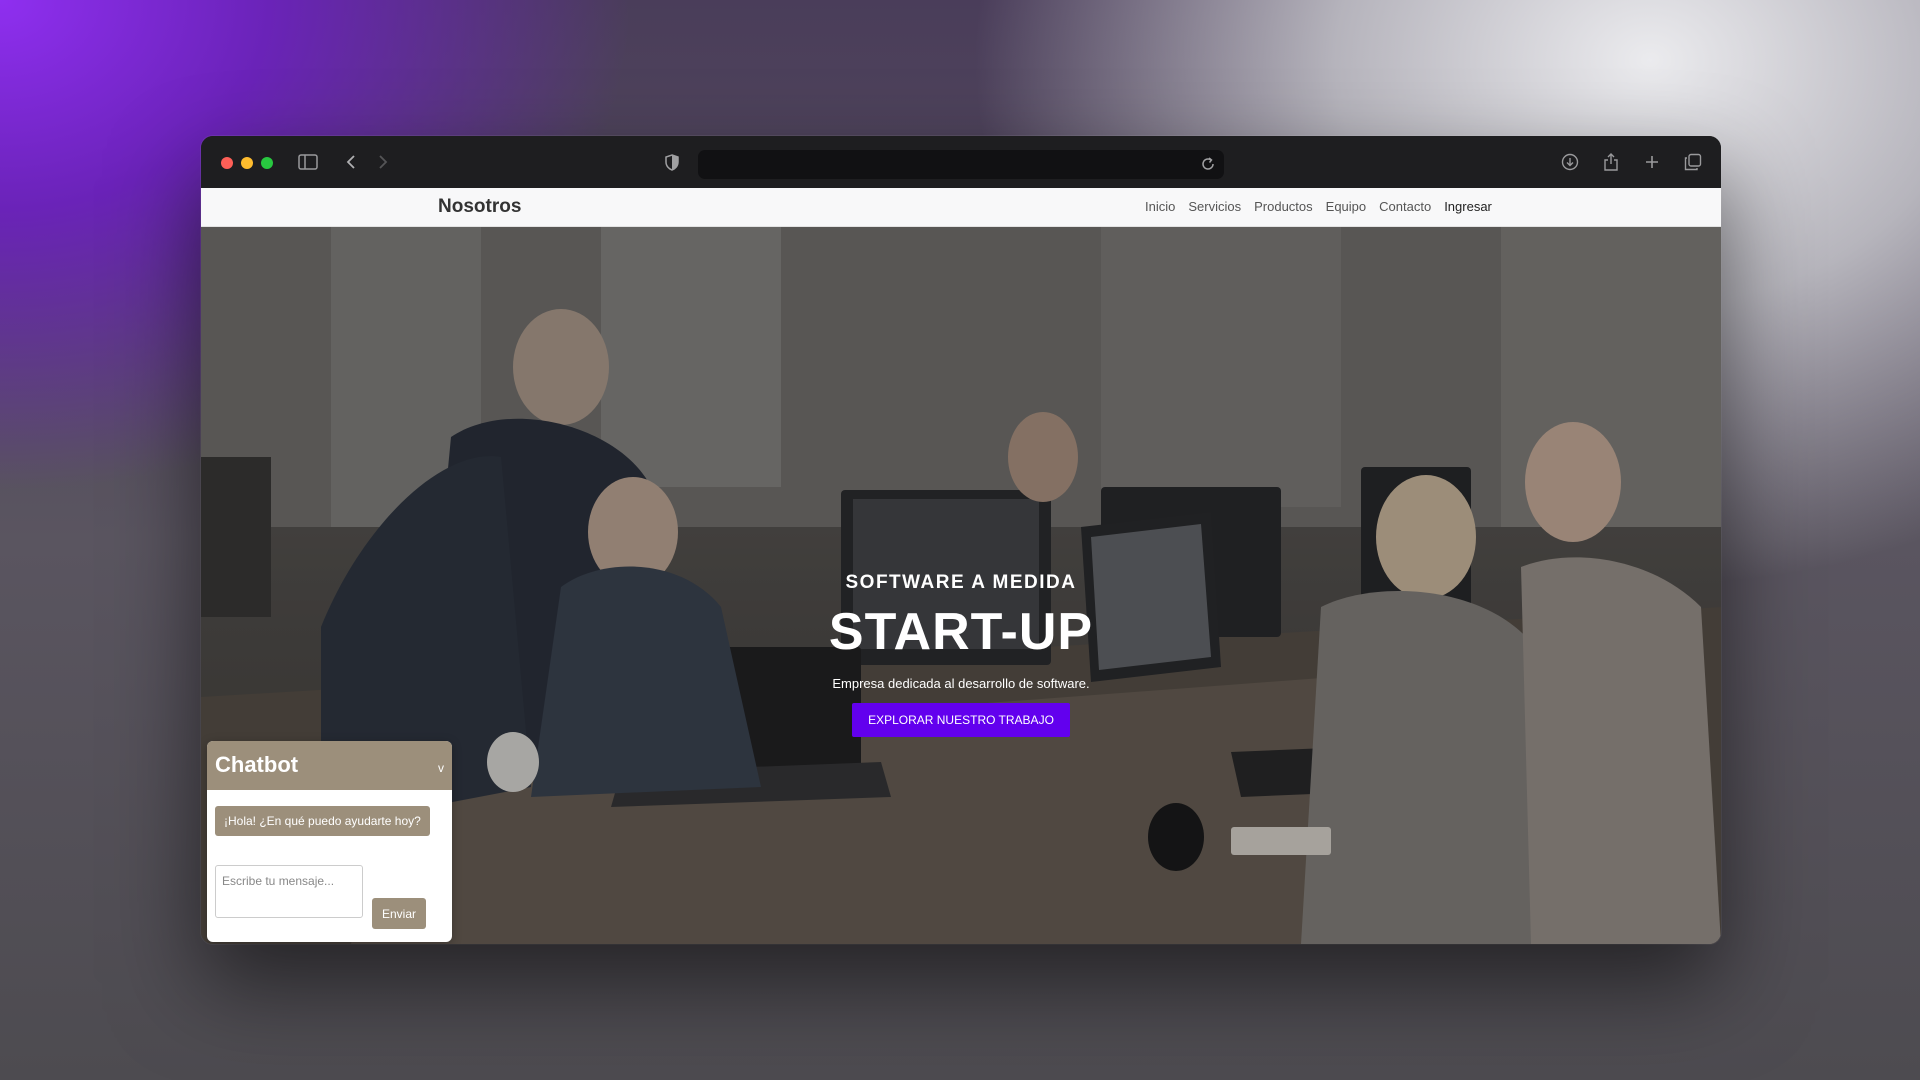 The image size is (1920, 1080). I want to click on hero-eyebrow: SOFTWARE A MEDIDA, so click(961, 582).